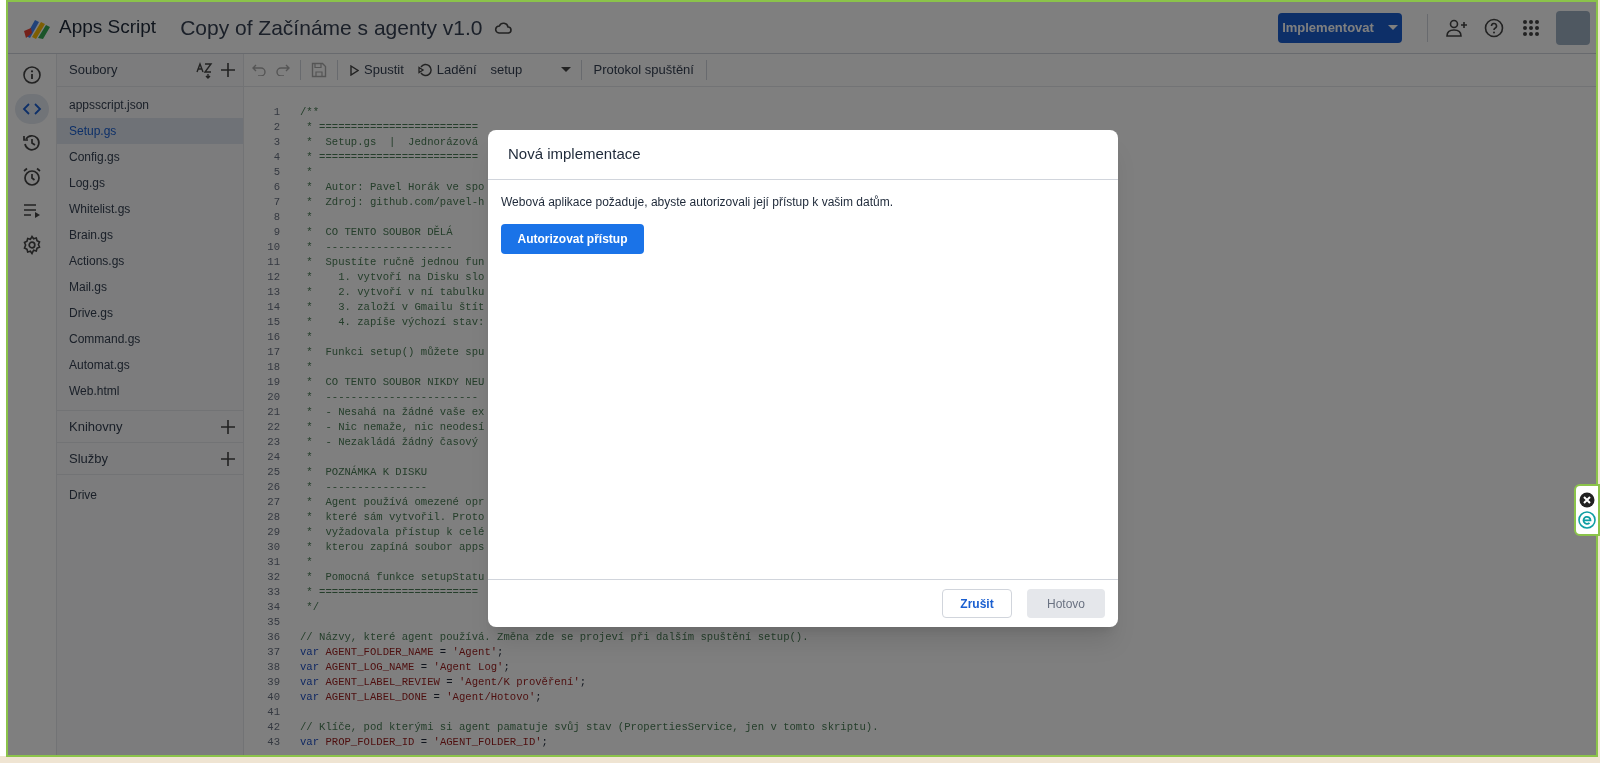  Describe the element at coordinates (204, 70) in the screenshot. I see `sort-az-icon` at that location.